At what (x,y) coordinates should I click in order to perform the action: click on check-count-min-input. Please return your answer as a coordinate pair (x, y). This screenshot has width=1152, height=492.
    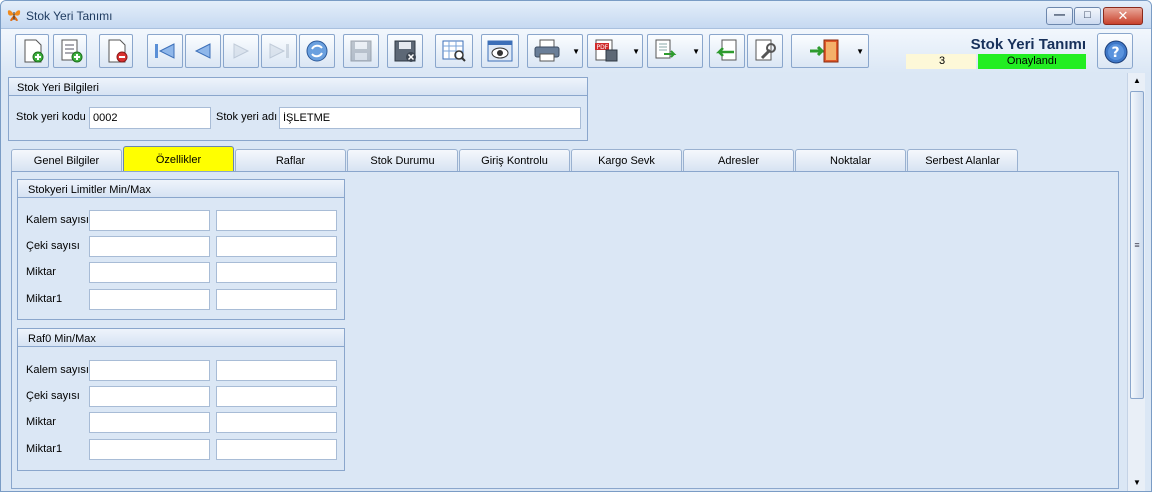
    Looking at the image, I should click on (149, 246).